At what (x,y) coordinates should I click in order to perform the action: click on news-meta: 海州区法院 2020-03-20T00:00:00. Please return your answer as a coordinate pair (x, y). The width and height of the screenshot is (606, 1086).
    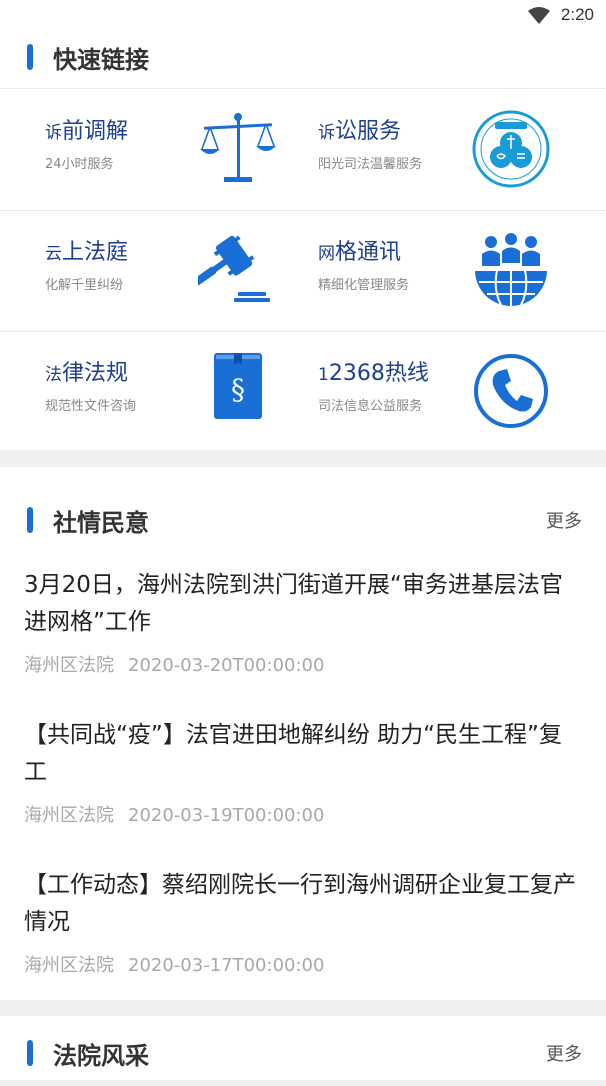
    Looking at the image, I should click on (304, 664).